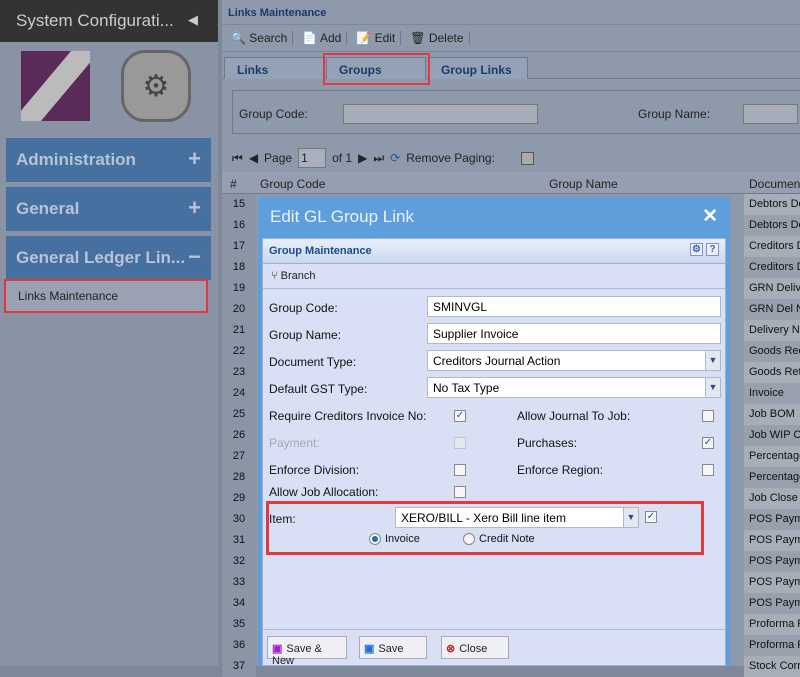 Image resolution: width=800 pixels, height=677 pixels. What do you see at coordinates (376, 69) in the screenshot?
I see `highlight-box` at bounding box center [376, 69].